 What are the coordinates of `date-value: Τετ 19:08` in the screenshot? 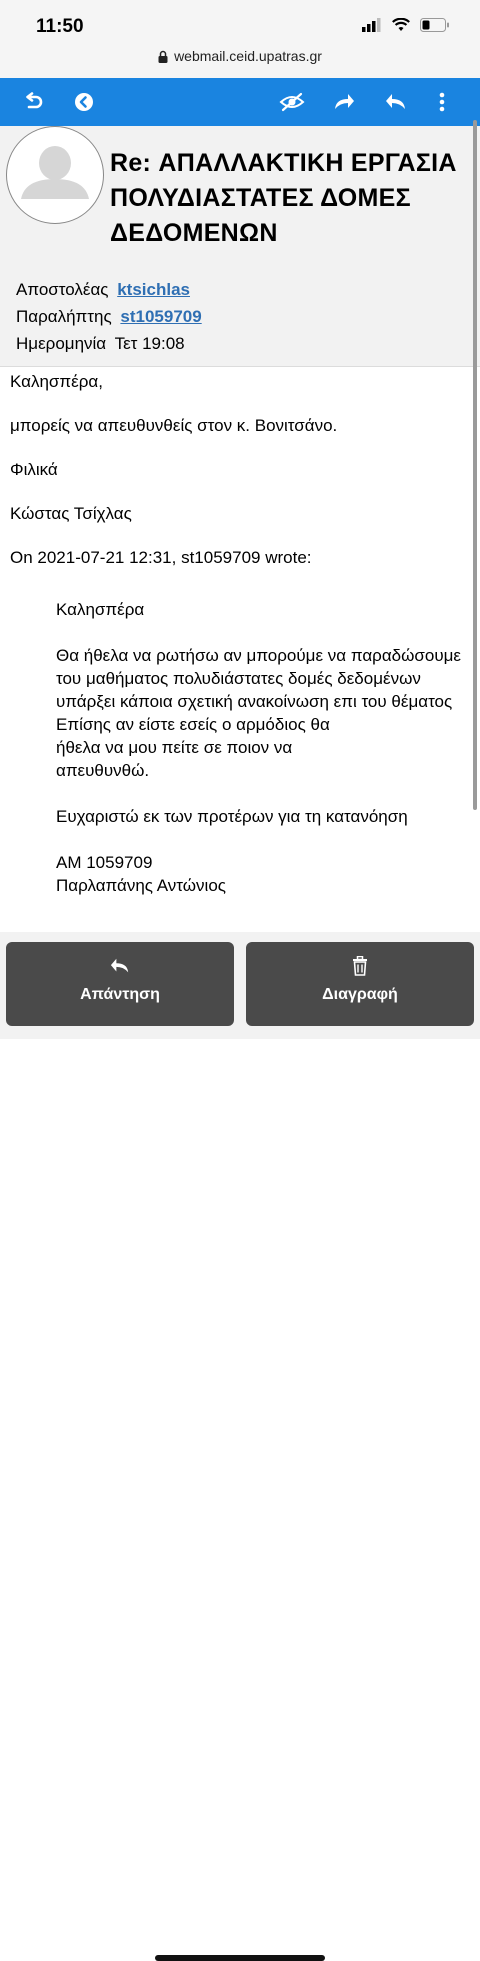 It's located at (149, 343).